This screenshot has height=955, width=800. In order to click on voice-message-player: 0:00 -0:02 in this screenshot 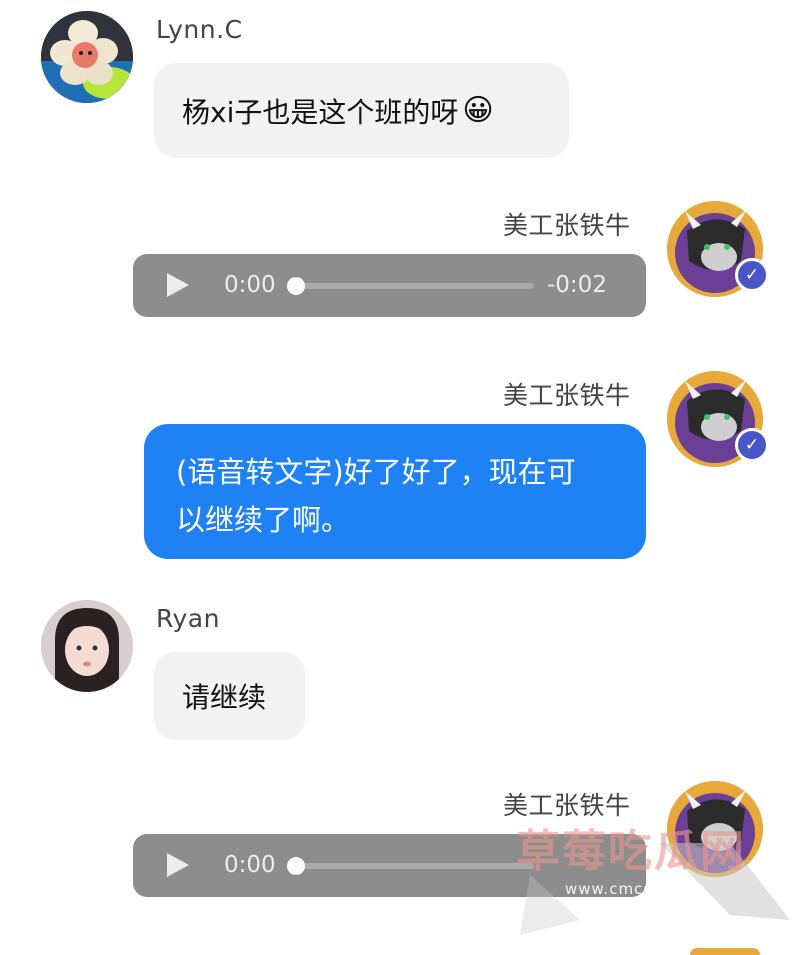, I will do `click(389, 285)`.